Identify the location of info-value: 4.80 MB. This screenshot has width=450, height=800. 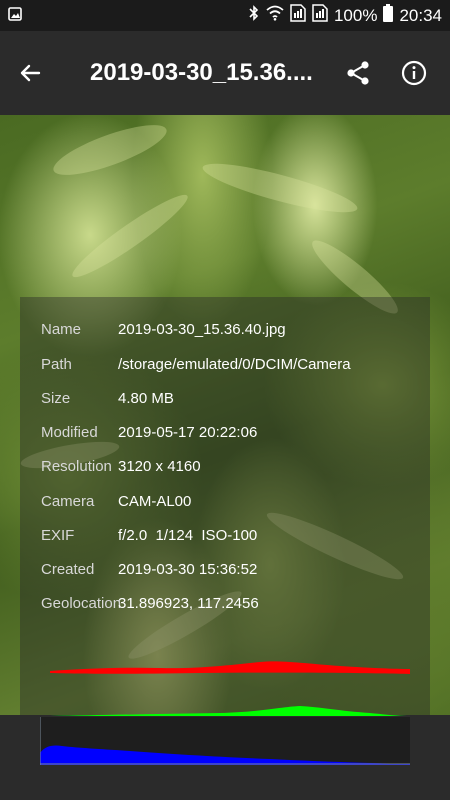
(146, 398).